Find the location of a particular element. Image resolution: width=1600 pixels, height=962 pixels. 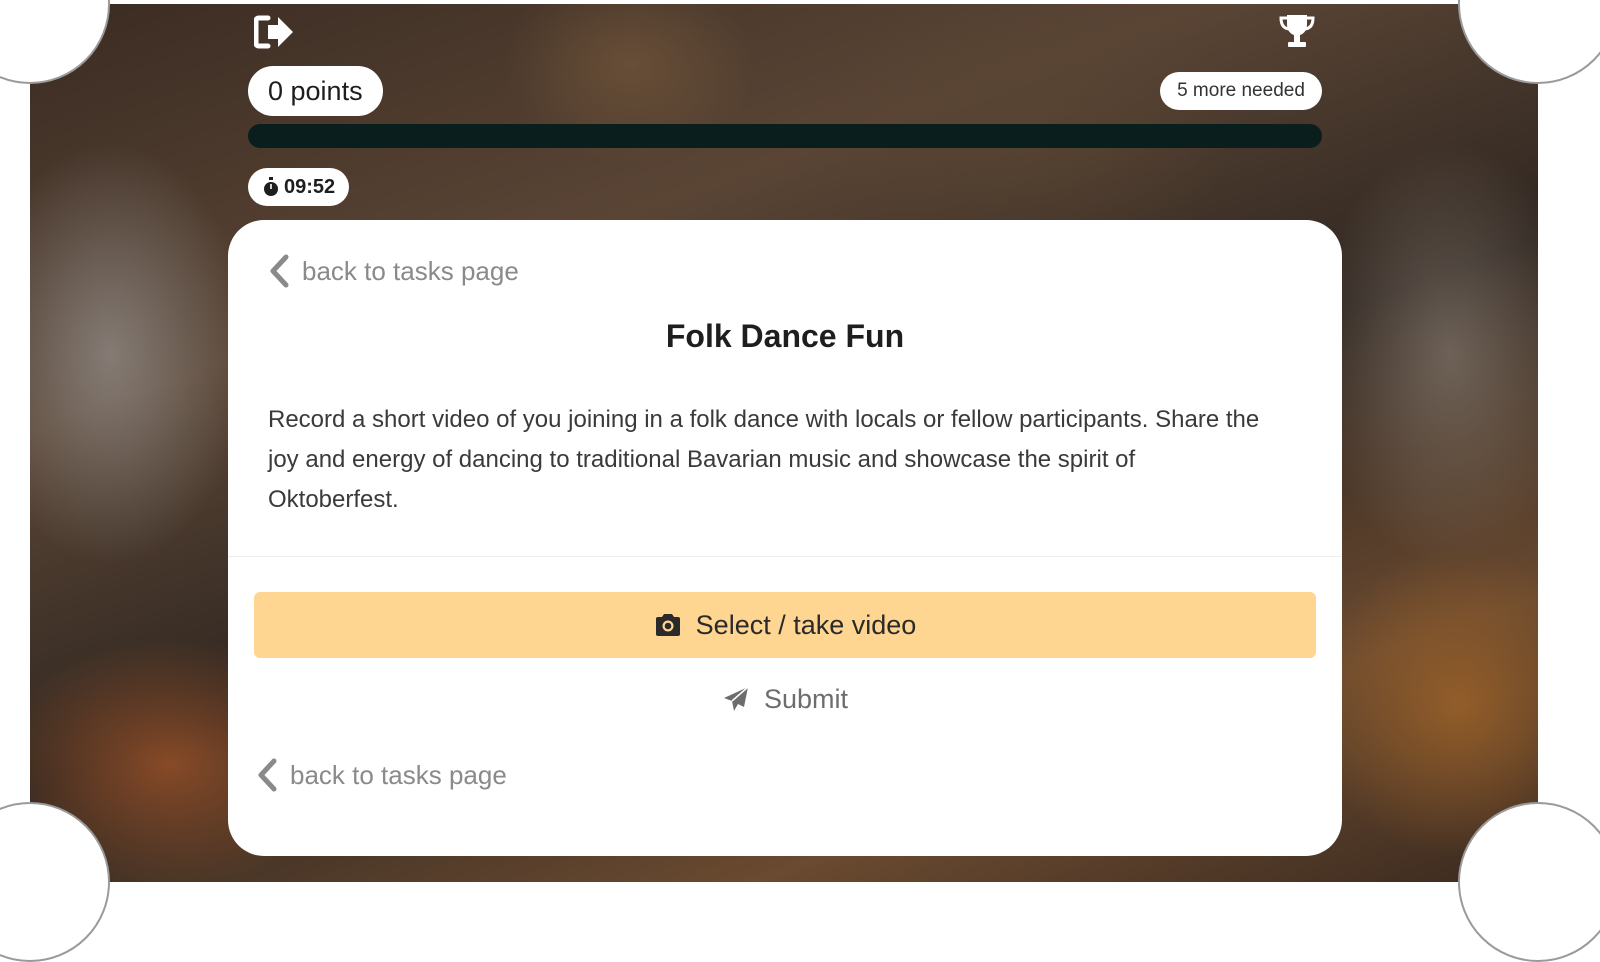

back-link-label: back to tasks page is located at coordinates (410, 270).